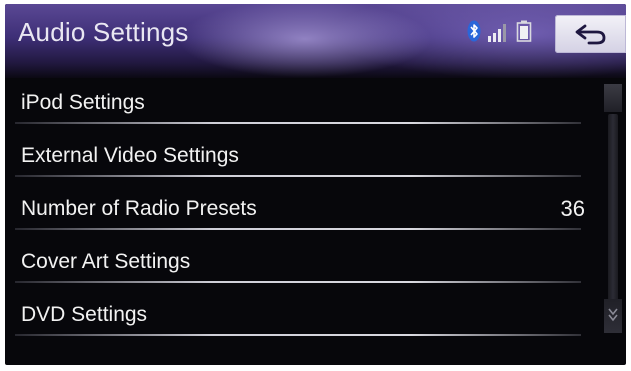 This screenshot has height=371, width=631. What do you see at coordinates (83, 102) in the screenshot?
I see `menu-item-label: iPod Settings` at bounding box center [83, 102].